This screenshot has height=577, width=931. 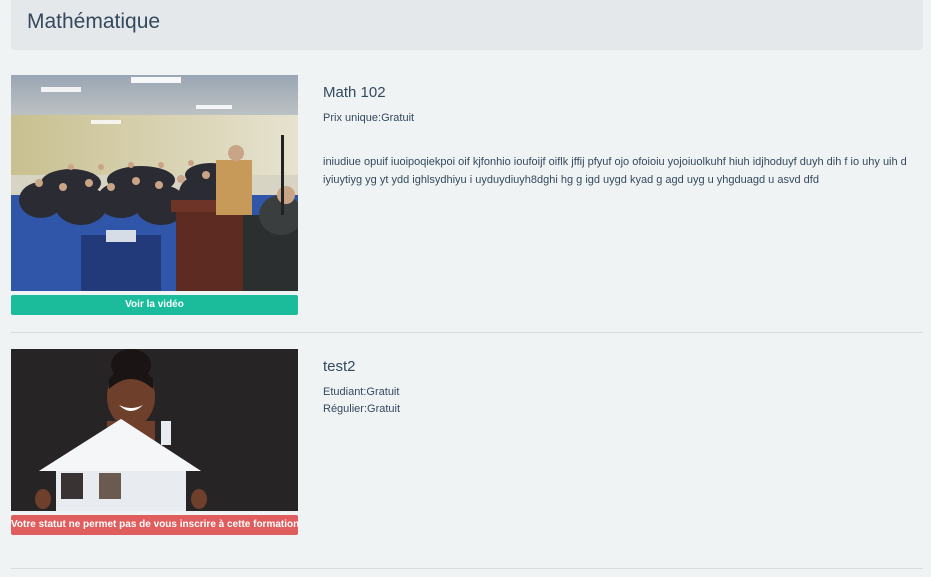 I want to click on course-title: test2, so click(x=623, y=366).